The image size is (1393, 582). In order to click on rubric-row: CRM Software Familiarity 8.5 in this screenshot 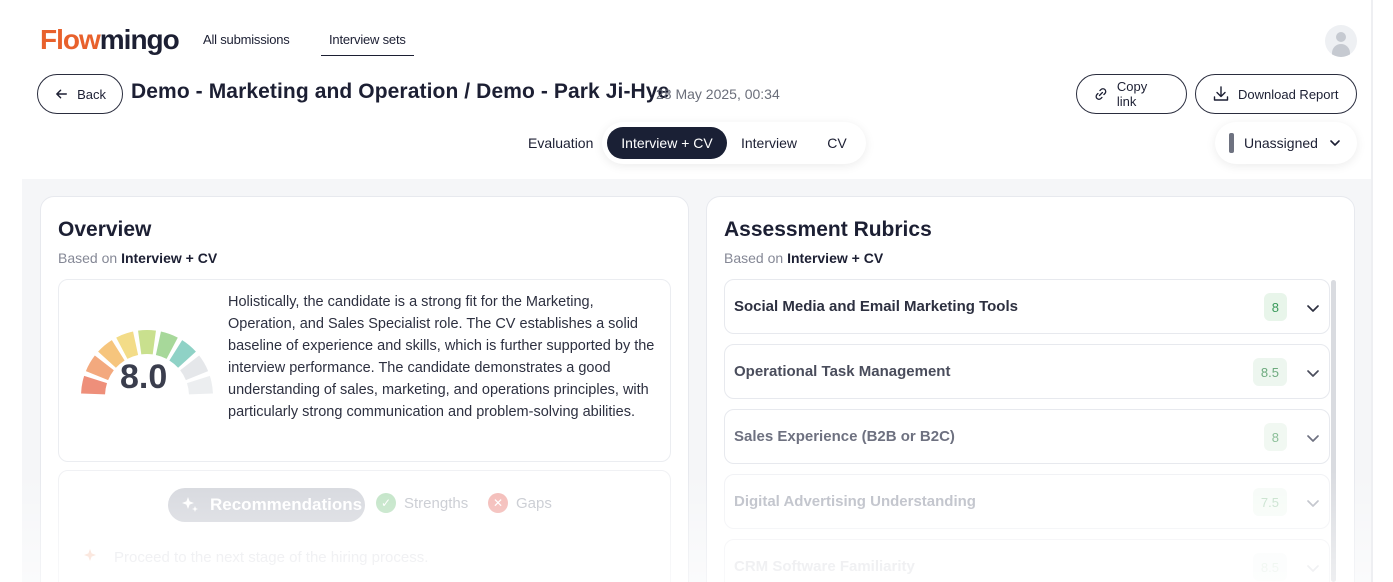, I will do `click(1027, 560)`.